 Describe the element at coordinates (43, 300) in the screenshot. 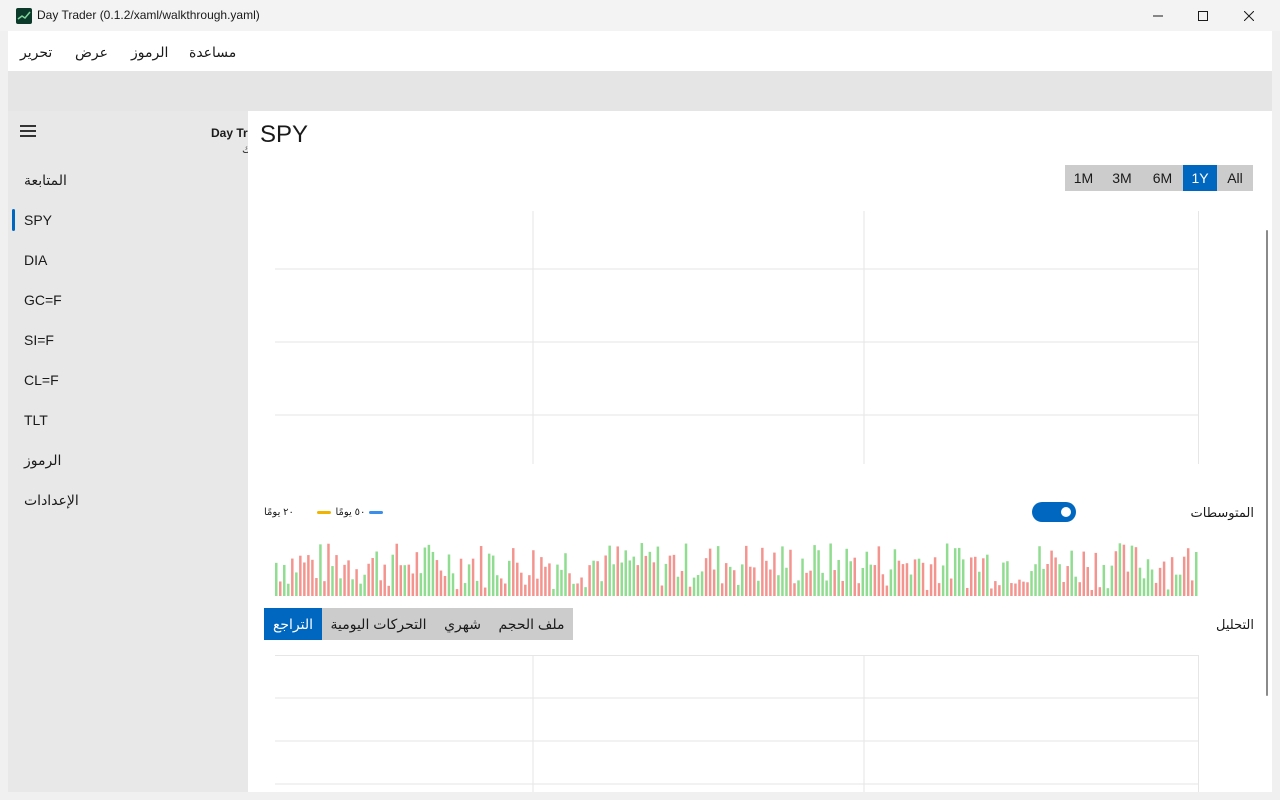

I see `sidebar-item-gc: GC=F` at that location.